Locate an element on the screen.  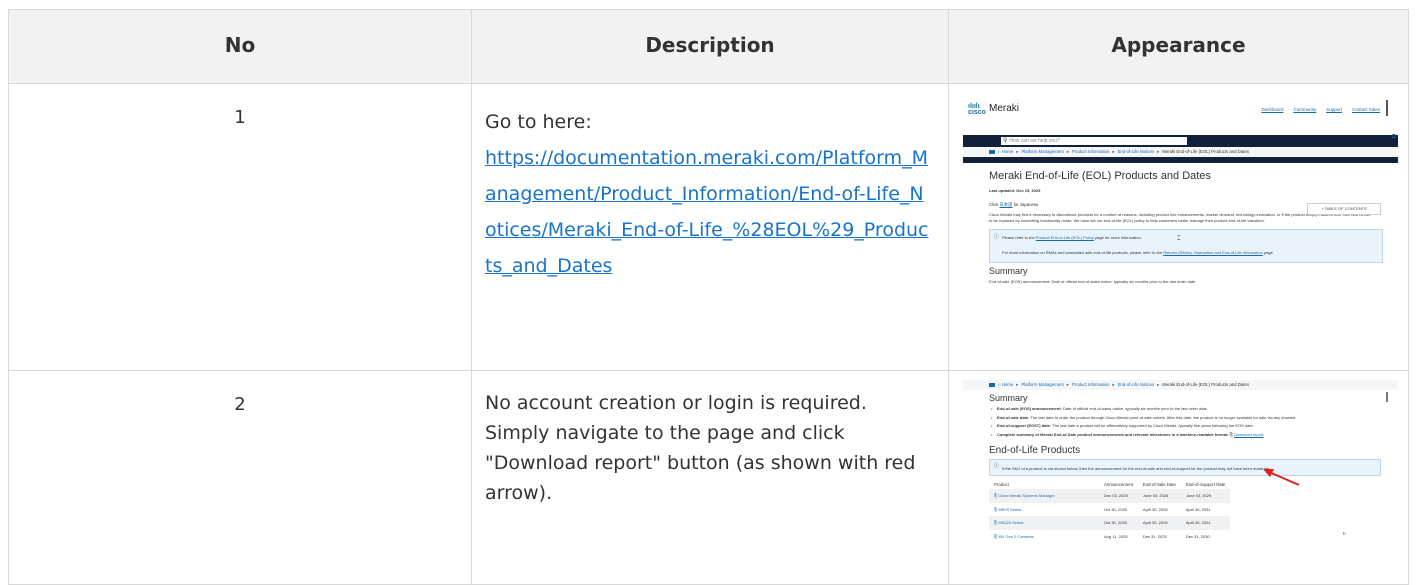
breadcrumb-item: Platform Management is located at coordinates (1042, 151).